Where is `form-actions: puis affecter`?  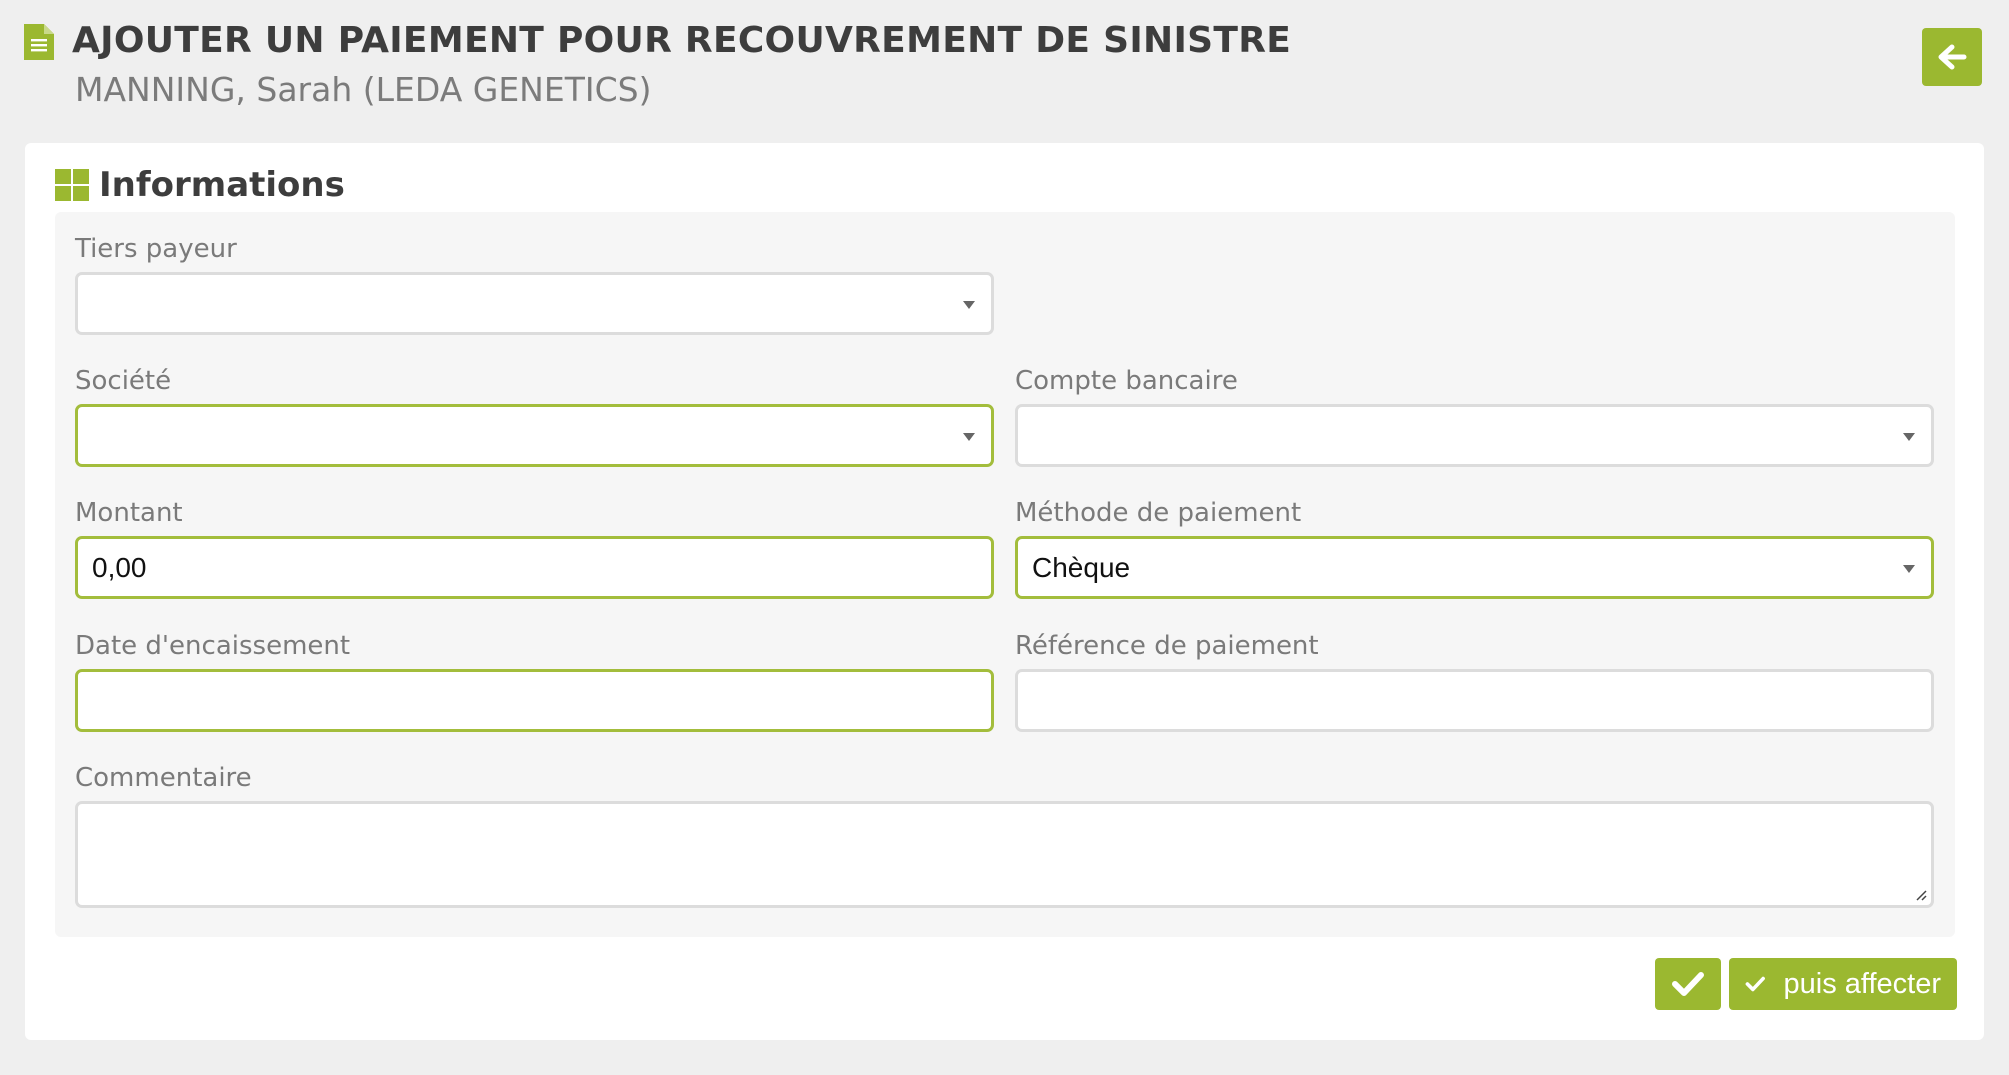
form-actions: puis affecter is located at coordinates (1806, 984).